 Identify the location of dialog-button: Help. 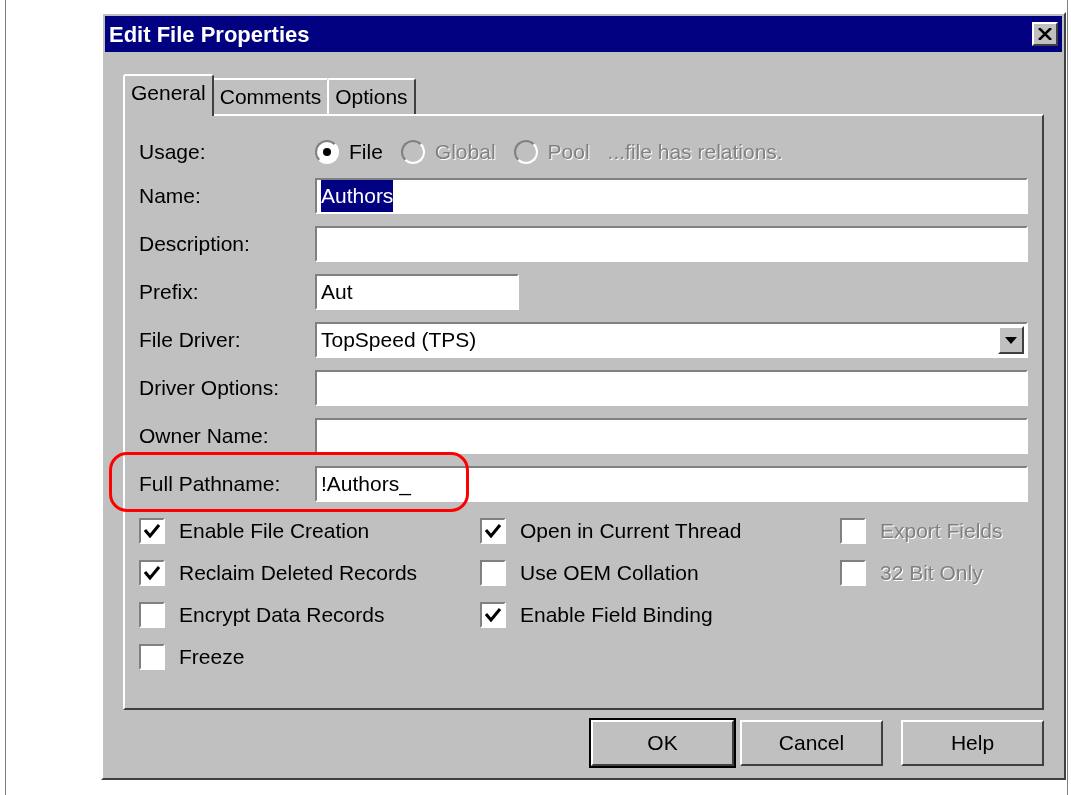
(972, 743).